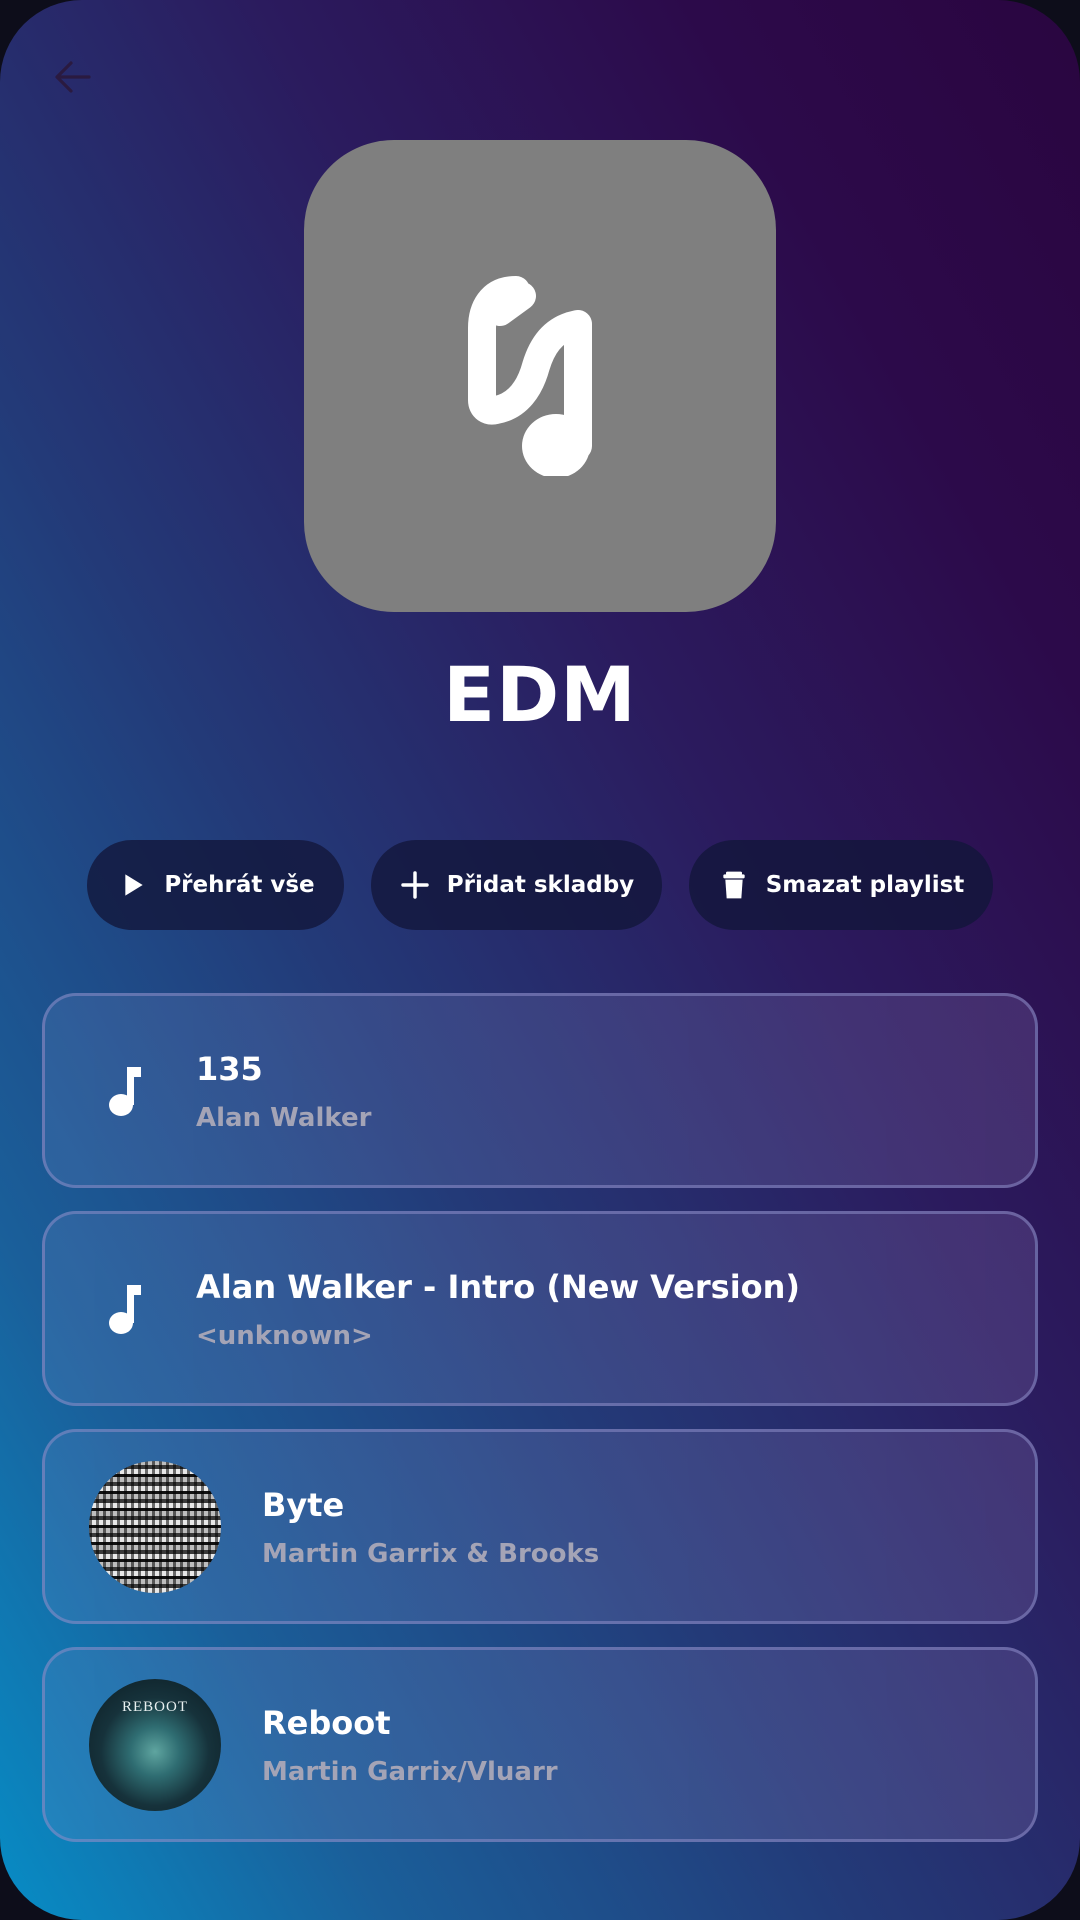 Image resolution: width=1080 pixels, height=1920 pixels. What do you see at coordinates (303, 1505) in the screenshot?
I see `track-title: Byte` at bounding box center [303, 1505].